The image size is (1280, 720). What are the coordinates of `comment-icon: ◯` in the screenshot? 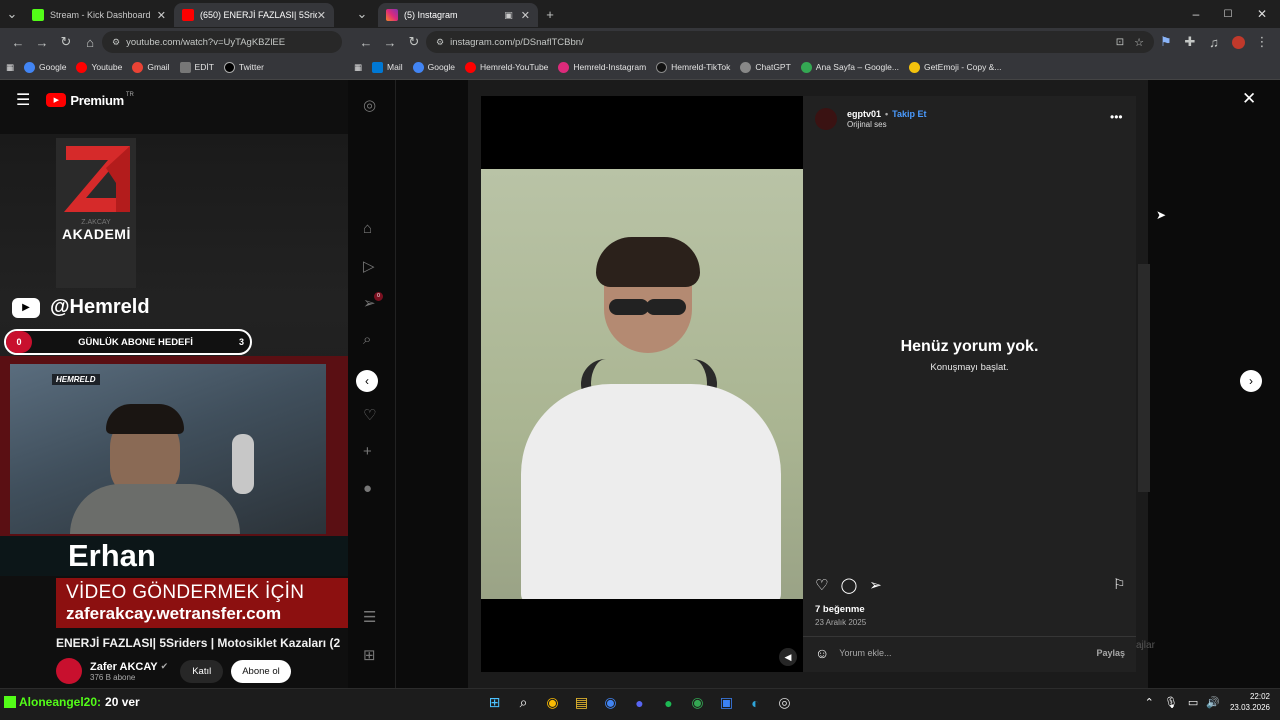 It's located at (848, 585).